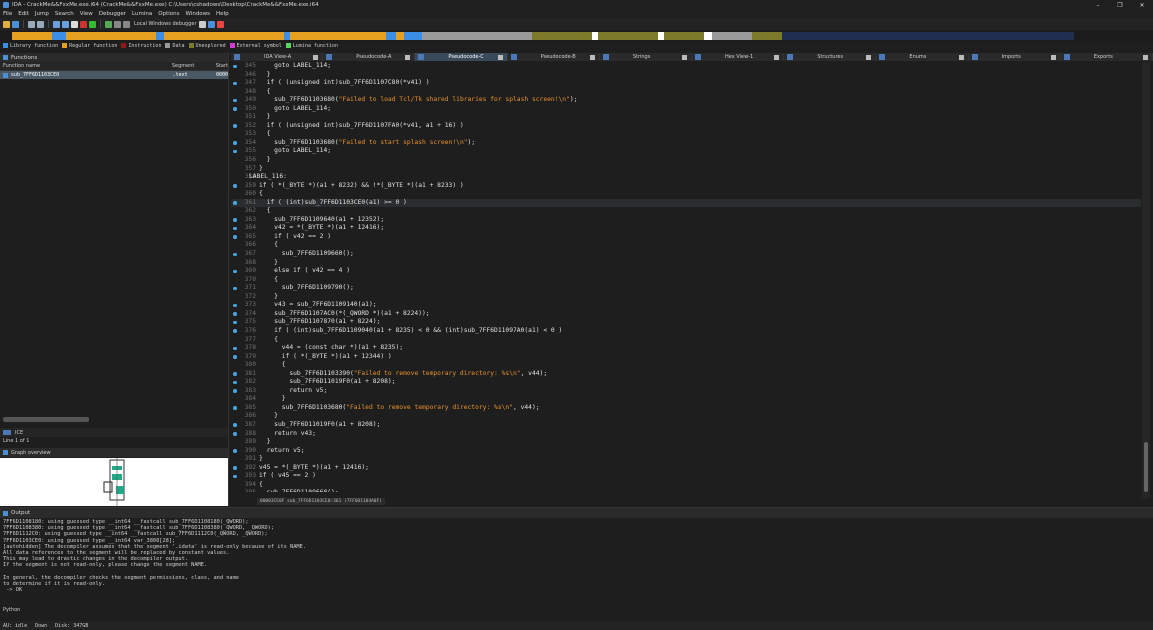 The image size is (1153, 630). What do you see at coordinates (461, 57) in the screenshot?
I see `tab-pseudocode-c: Pseudocode-C` at bounding box center [461, 57].